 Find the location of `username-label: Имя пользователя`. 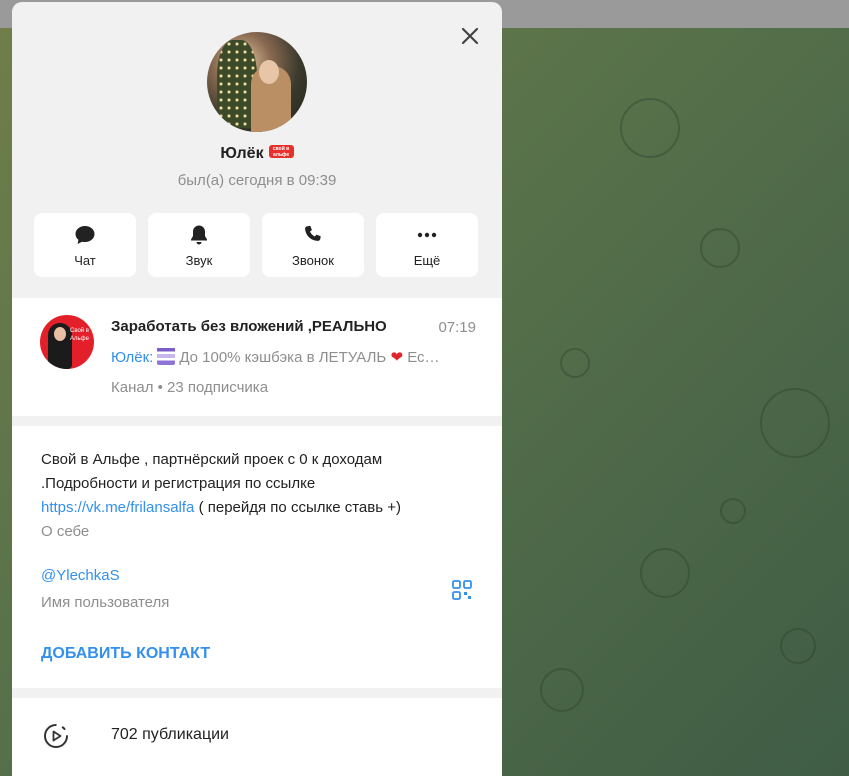

username-label: Имя пользователя is located at coordinates (105, 602).